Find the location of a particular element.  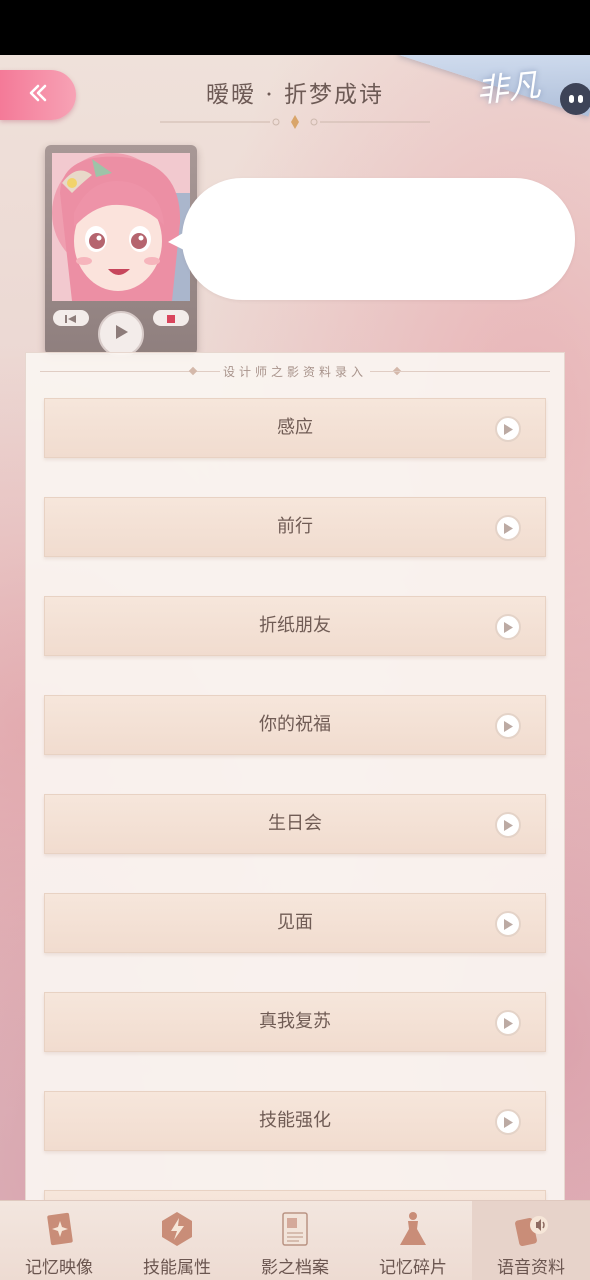

voice-line-item: 感应 is located at coordinates (295, 428).